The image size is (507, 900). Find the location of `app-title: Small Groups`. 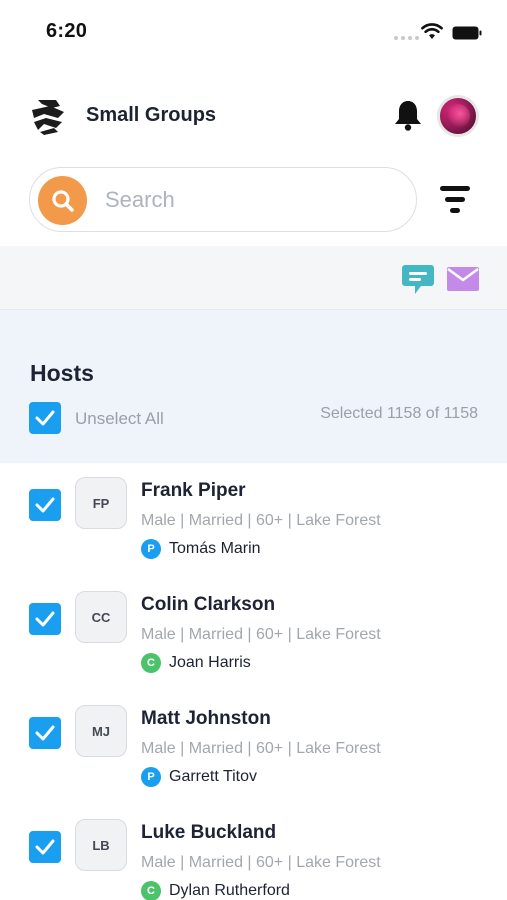

app-title: Small Groups is located at coordinates (151, 115).